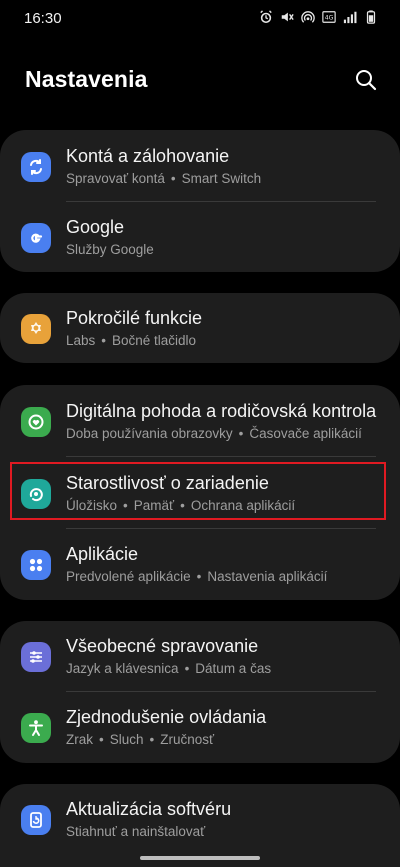 The width and height of the screenshot is (400, 867). I want to click on settings-group-advanced: Pokročilé funkcie Labs • Bočné tlačidlo, so click(200, 328).